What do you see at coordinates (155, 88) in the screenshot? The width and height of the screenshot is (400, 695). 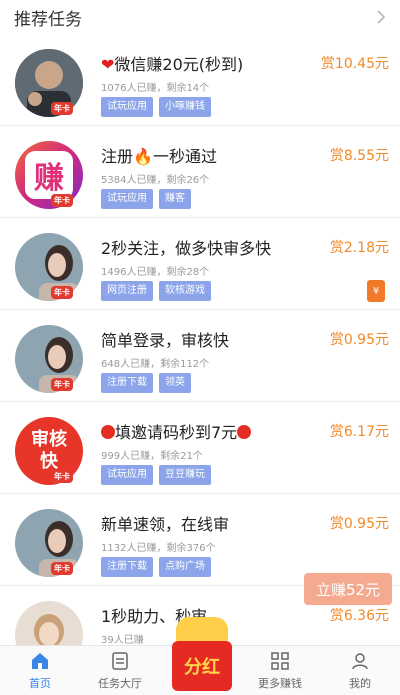 I see `task-meta: 1076人已赚，剩余14个` at bounding box center [155, 88].